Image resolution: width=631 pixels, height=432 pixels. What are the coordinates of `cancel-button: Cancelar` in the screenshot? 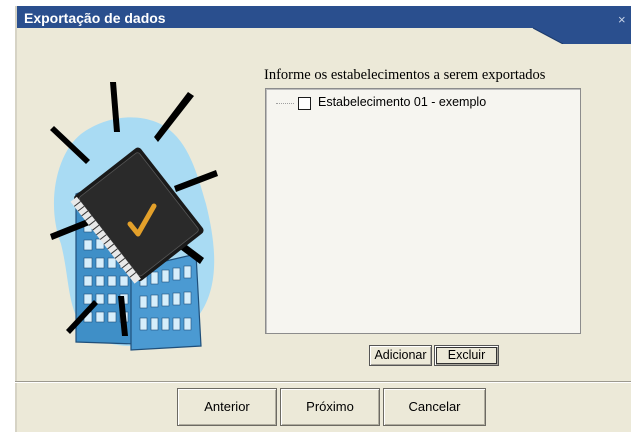 It's located at (434, 407).